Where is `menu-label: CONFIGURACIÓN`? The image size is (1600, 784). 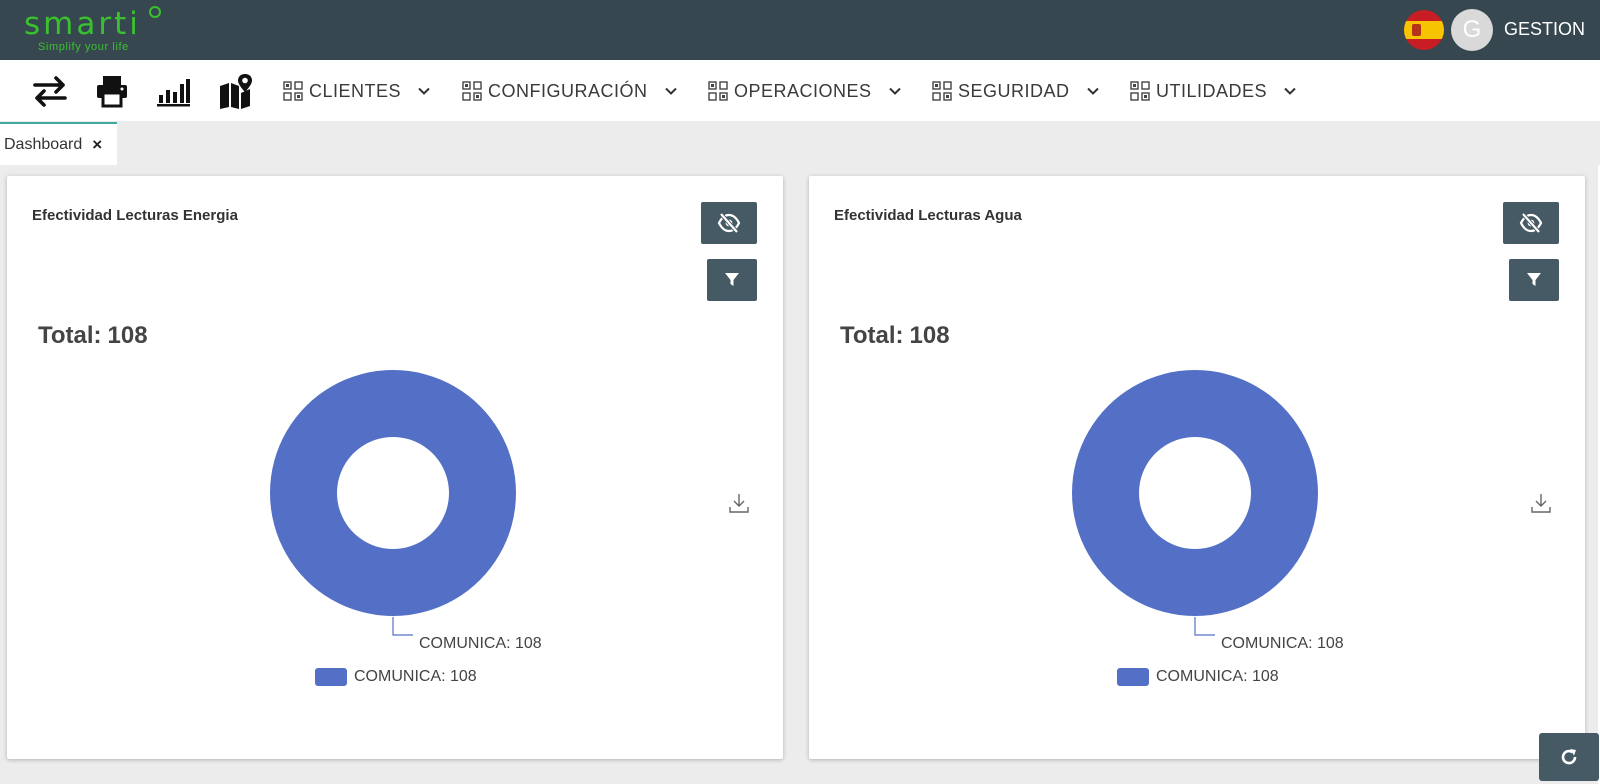
menu-label: CONFIGURACIÓN is located at coordinates (568, 90).